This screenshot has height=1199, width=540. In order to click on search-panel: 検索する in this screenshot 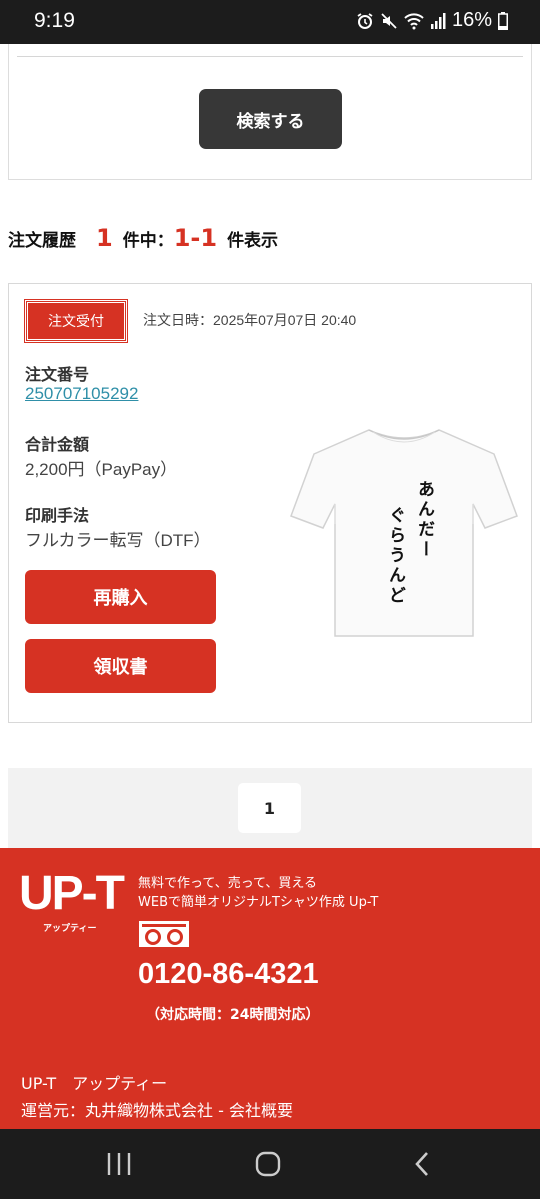, I will do `click(270, 112)`.